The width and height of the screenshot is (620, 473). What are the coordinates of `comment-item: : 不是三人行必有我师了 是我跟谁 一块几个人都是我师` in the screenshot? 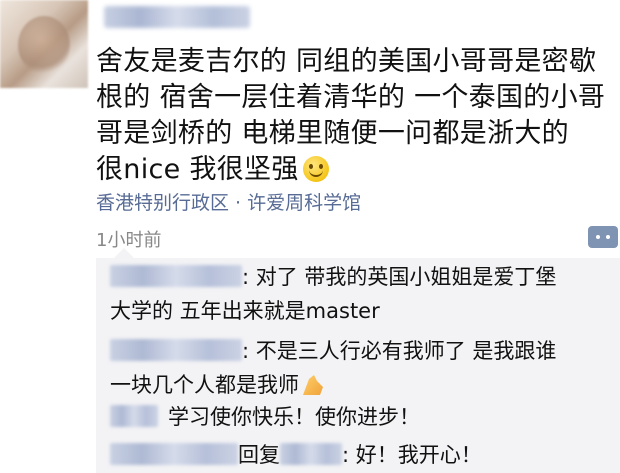 It's located at (360, 368).